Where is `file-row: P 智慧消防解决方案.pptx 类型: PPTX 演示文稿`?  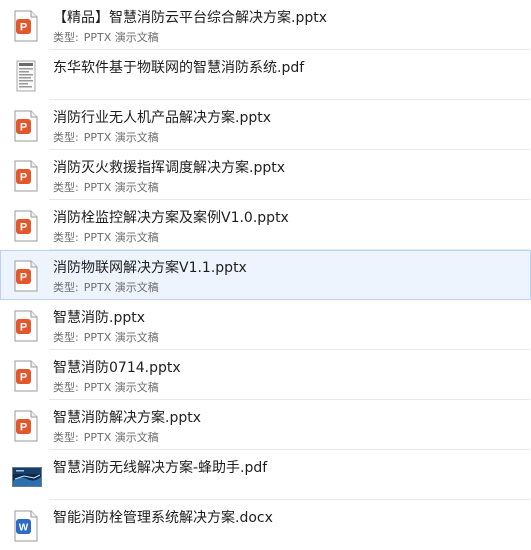 file-row: P 智慧消防解决方案.pptx 类型: PPTX 演示文稿 is located at coordinates (265, 425).